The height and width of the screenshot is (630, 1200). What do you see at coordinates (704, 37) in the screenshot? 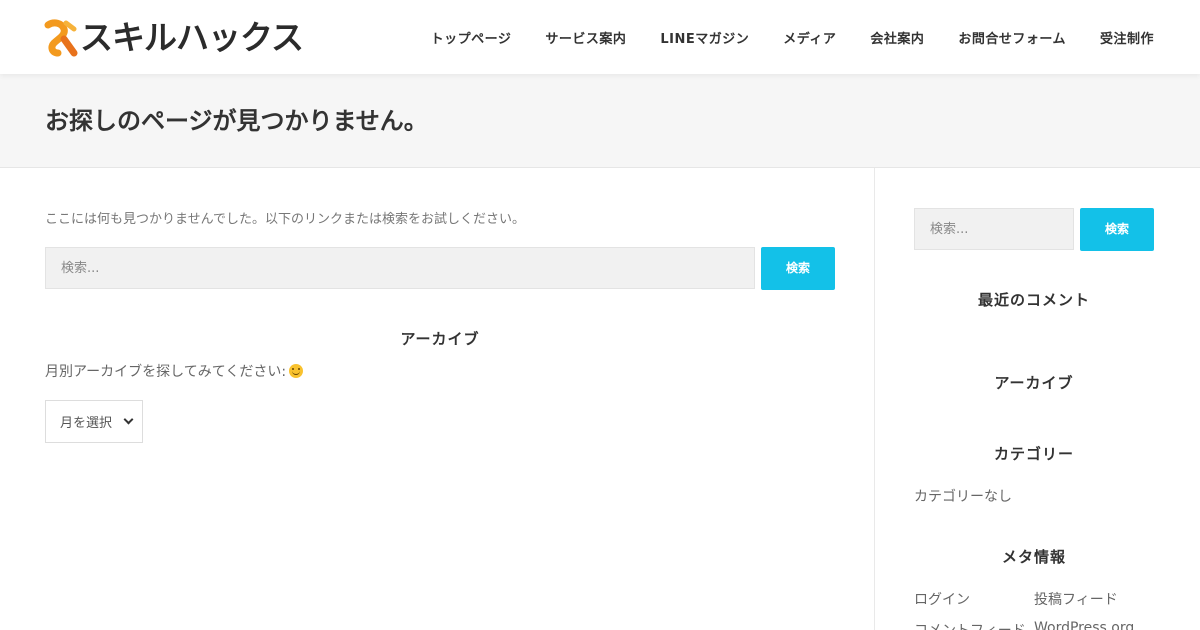
I see `nav-item-line-magazine: LINEマガジン` at bounding box center [704, 37].